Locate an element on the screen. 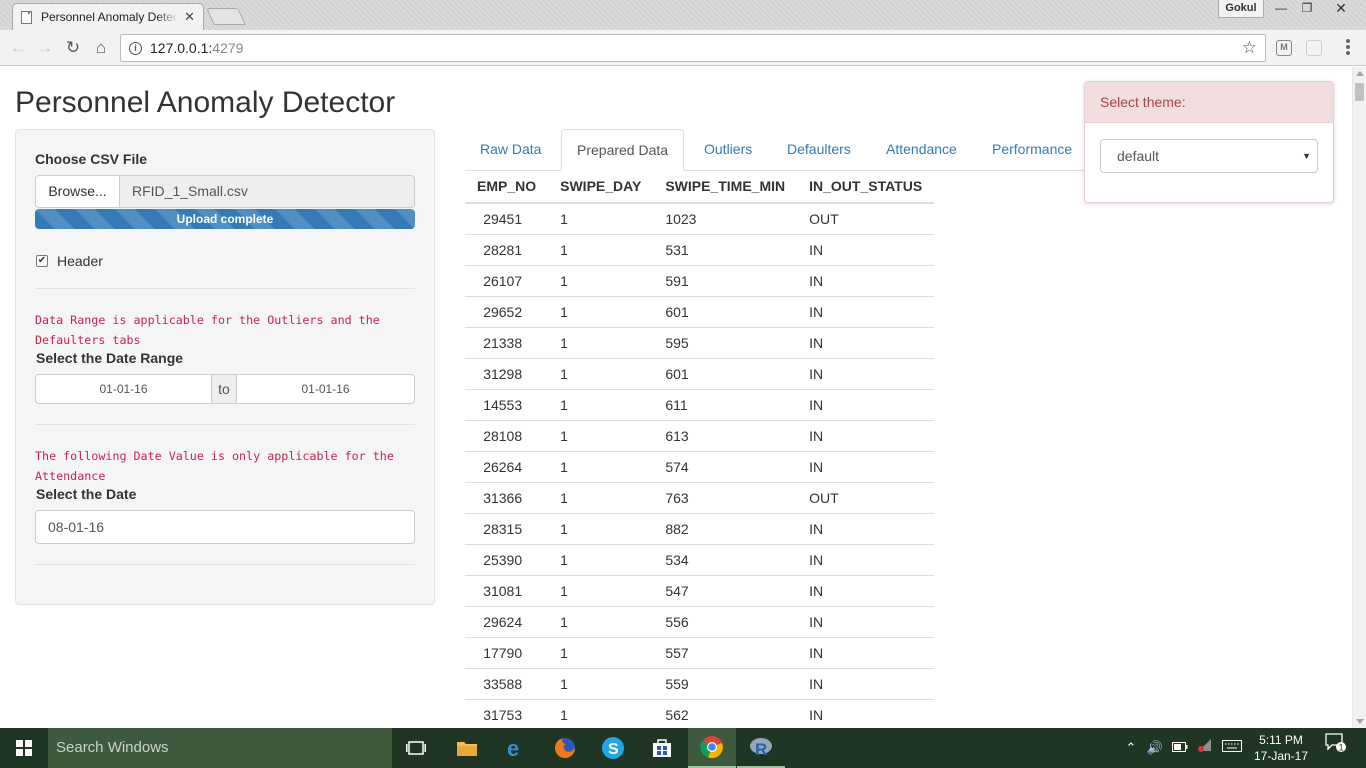  clock-date: 17-Jan-17 is located at coordinates (1281, 756).